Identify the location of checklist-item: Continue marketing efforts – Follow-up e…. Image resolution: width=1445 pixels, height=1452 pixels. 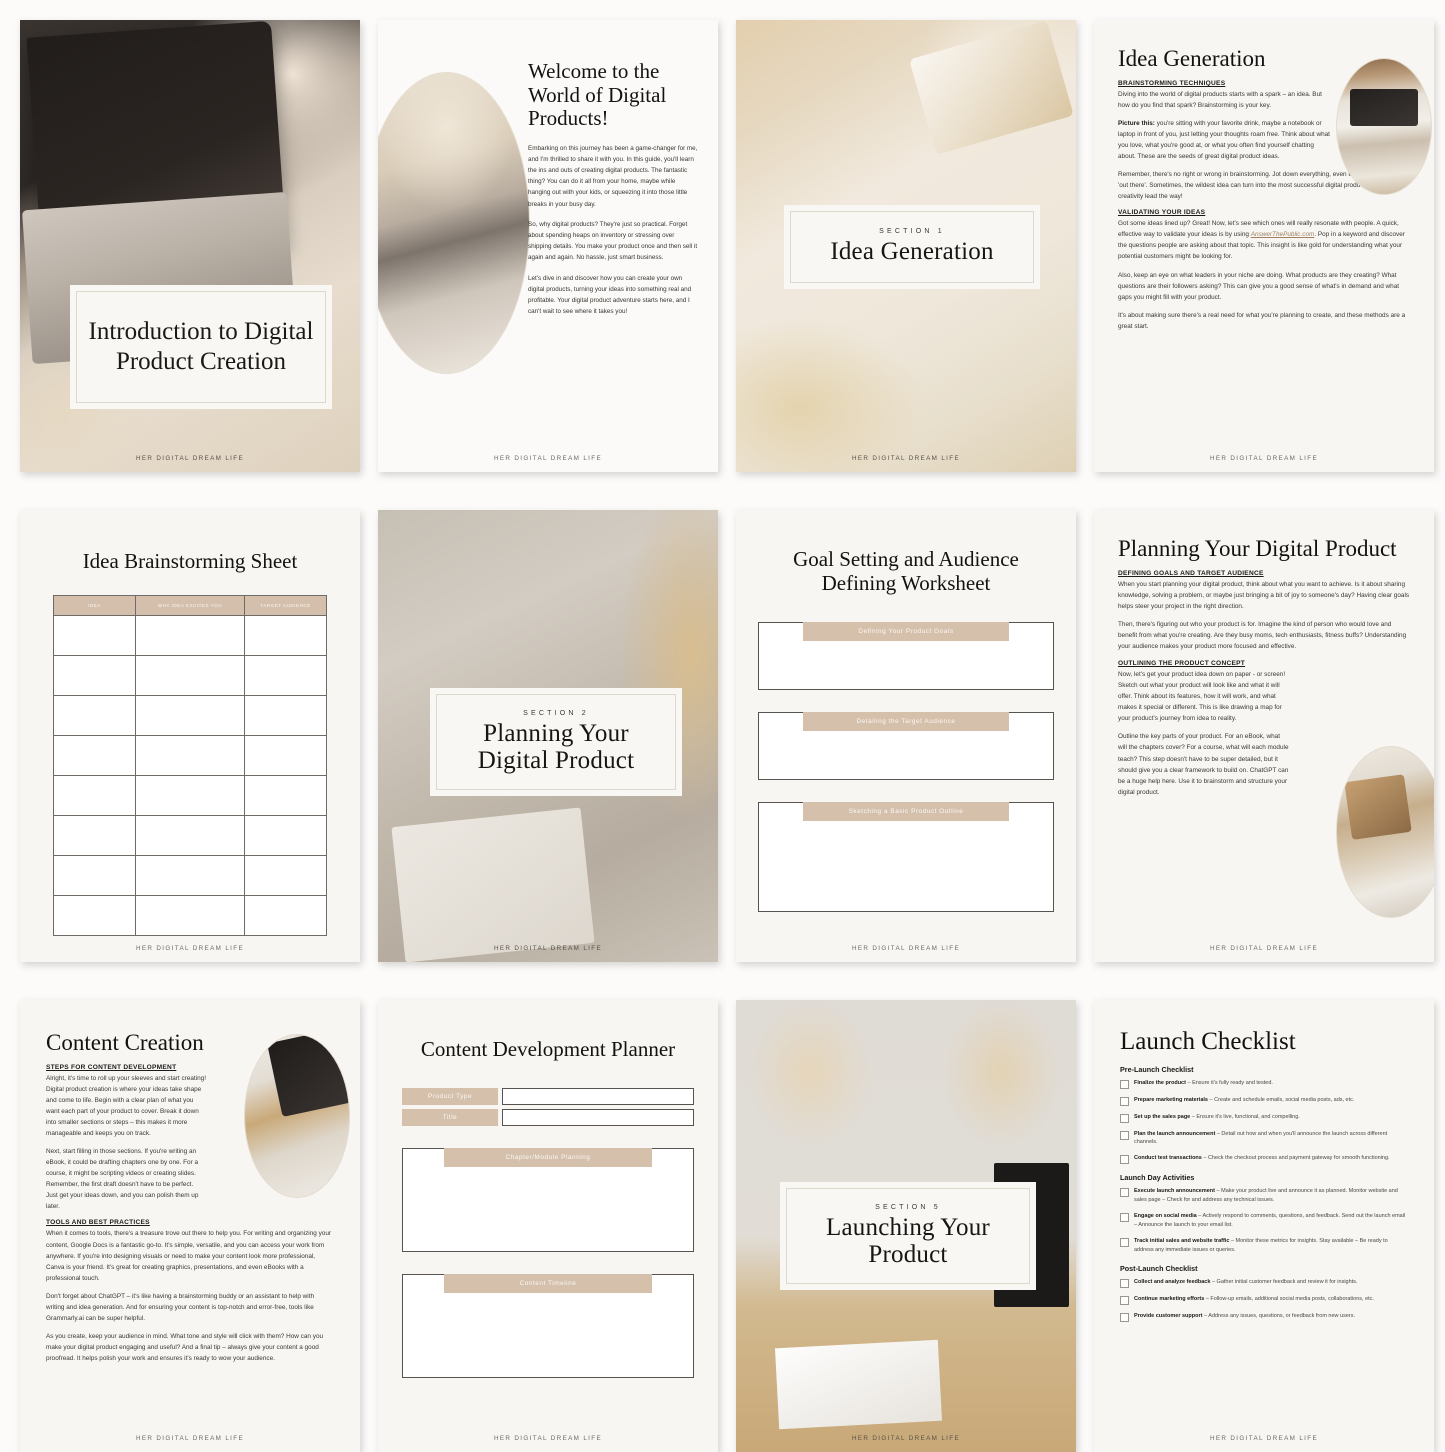
(1264, 1300).